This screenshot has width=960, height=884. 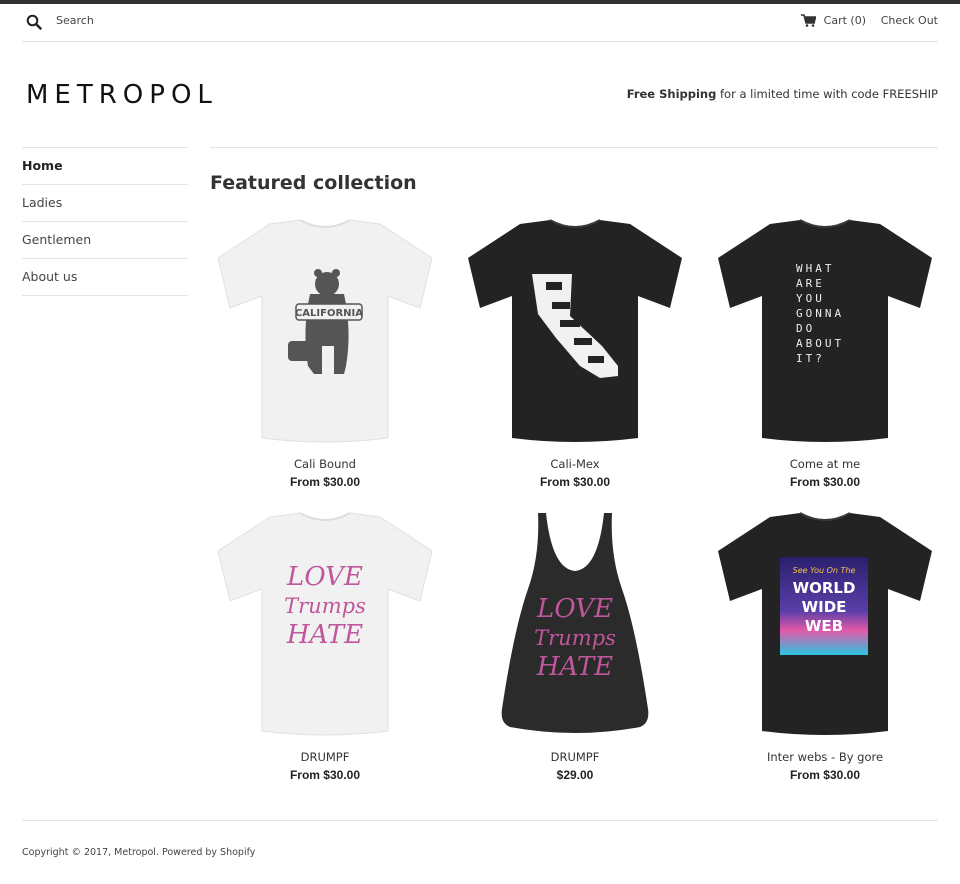 What do you see at coordinates (824, 607) in the screenshot?
I see `product-graphic-text: WIDE` at bounding box center [824, 607].